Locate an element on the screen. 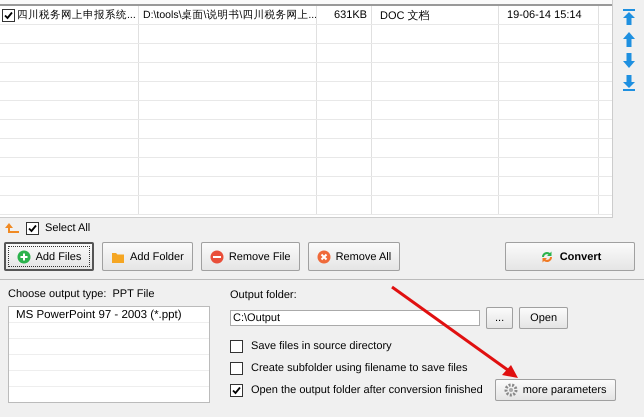 Image resolution: width=644 pixels, height=417 pixels. move-to-top-icon is located at coordinates (629, 17).